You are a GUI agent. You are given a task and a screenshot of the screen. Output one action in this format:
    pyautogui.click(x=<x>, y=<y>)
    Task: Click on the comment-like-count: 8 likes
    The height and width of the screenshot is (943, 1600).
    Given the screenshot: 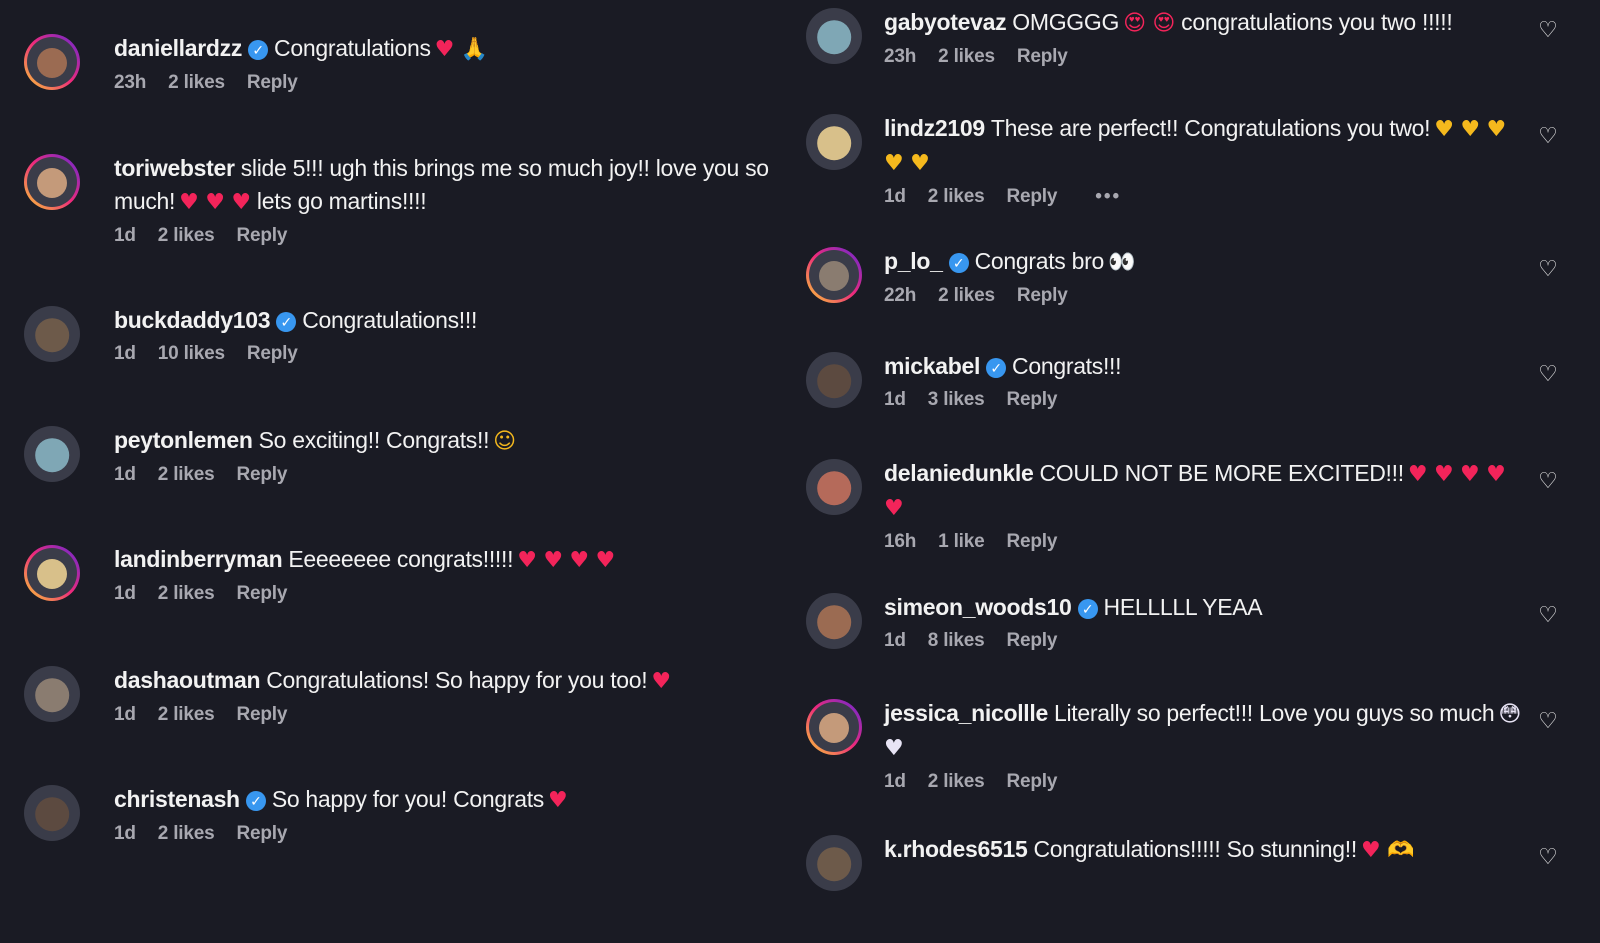 What is the action you would take?
    pyautogui.click(x=956, y=640)
    